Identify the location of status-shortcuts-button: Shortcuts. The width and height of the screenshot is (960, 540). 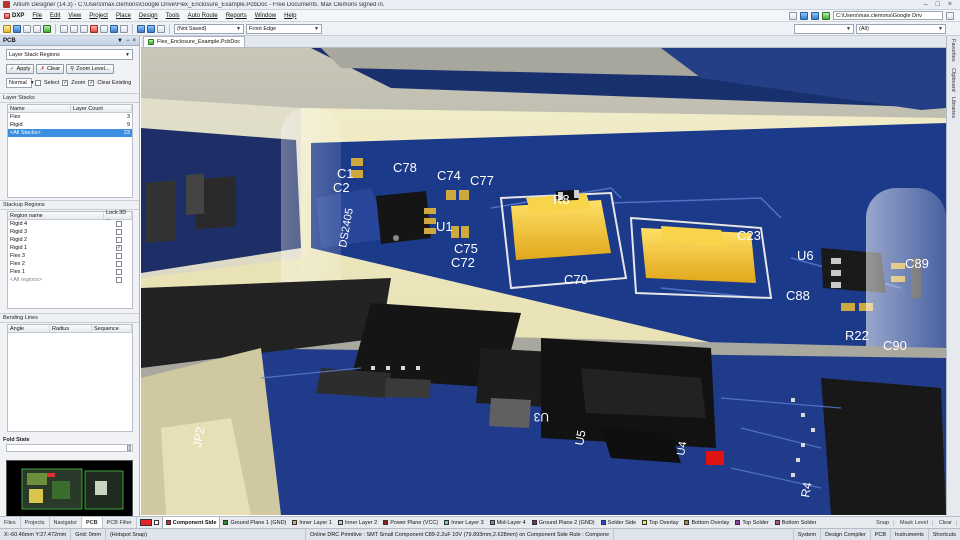
(943, 534).